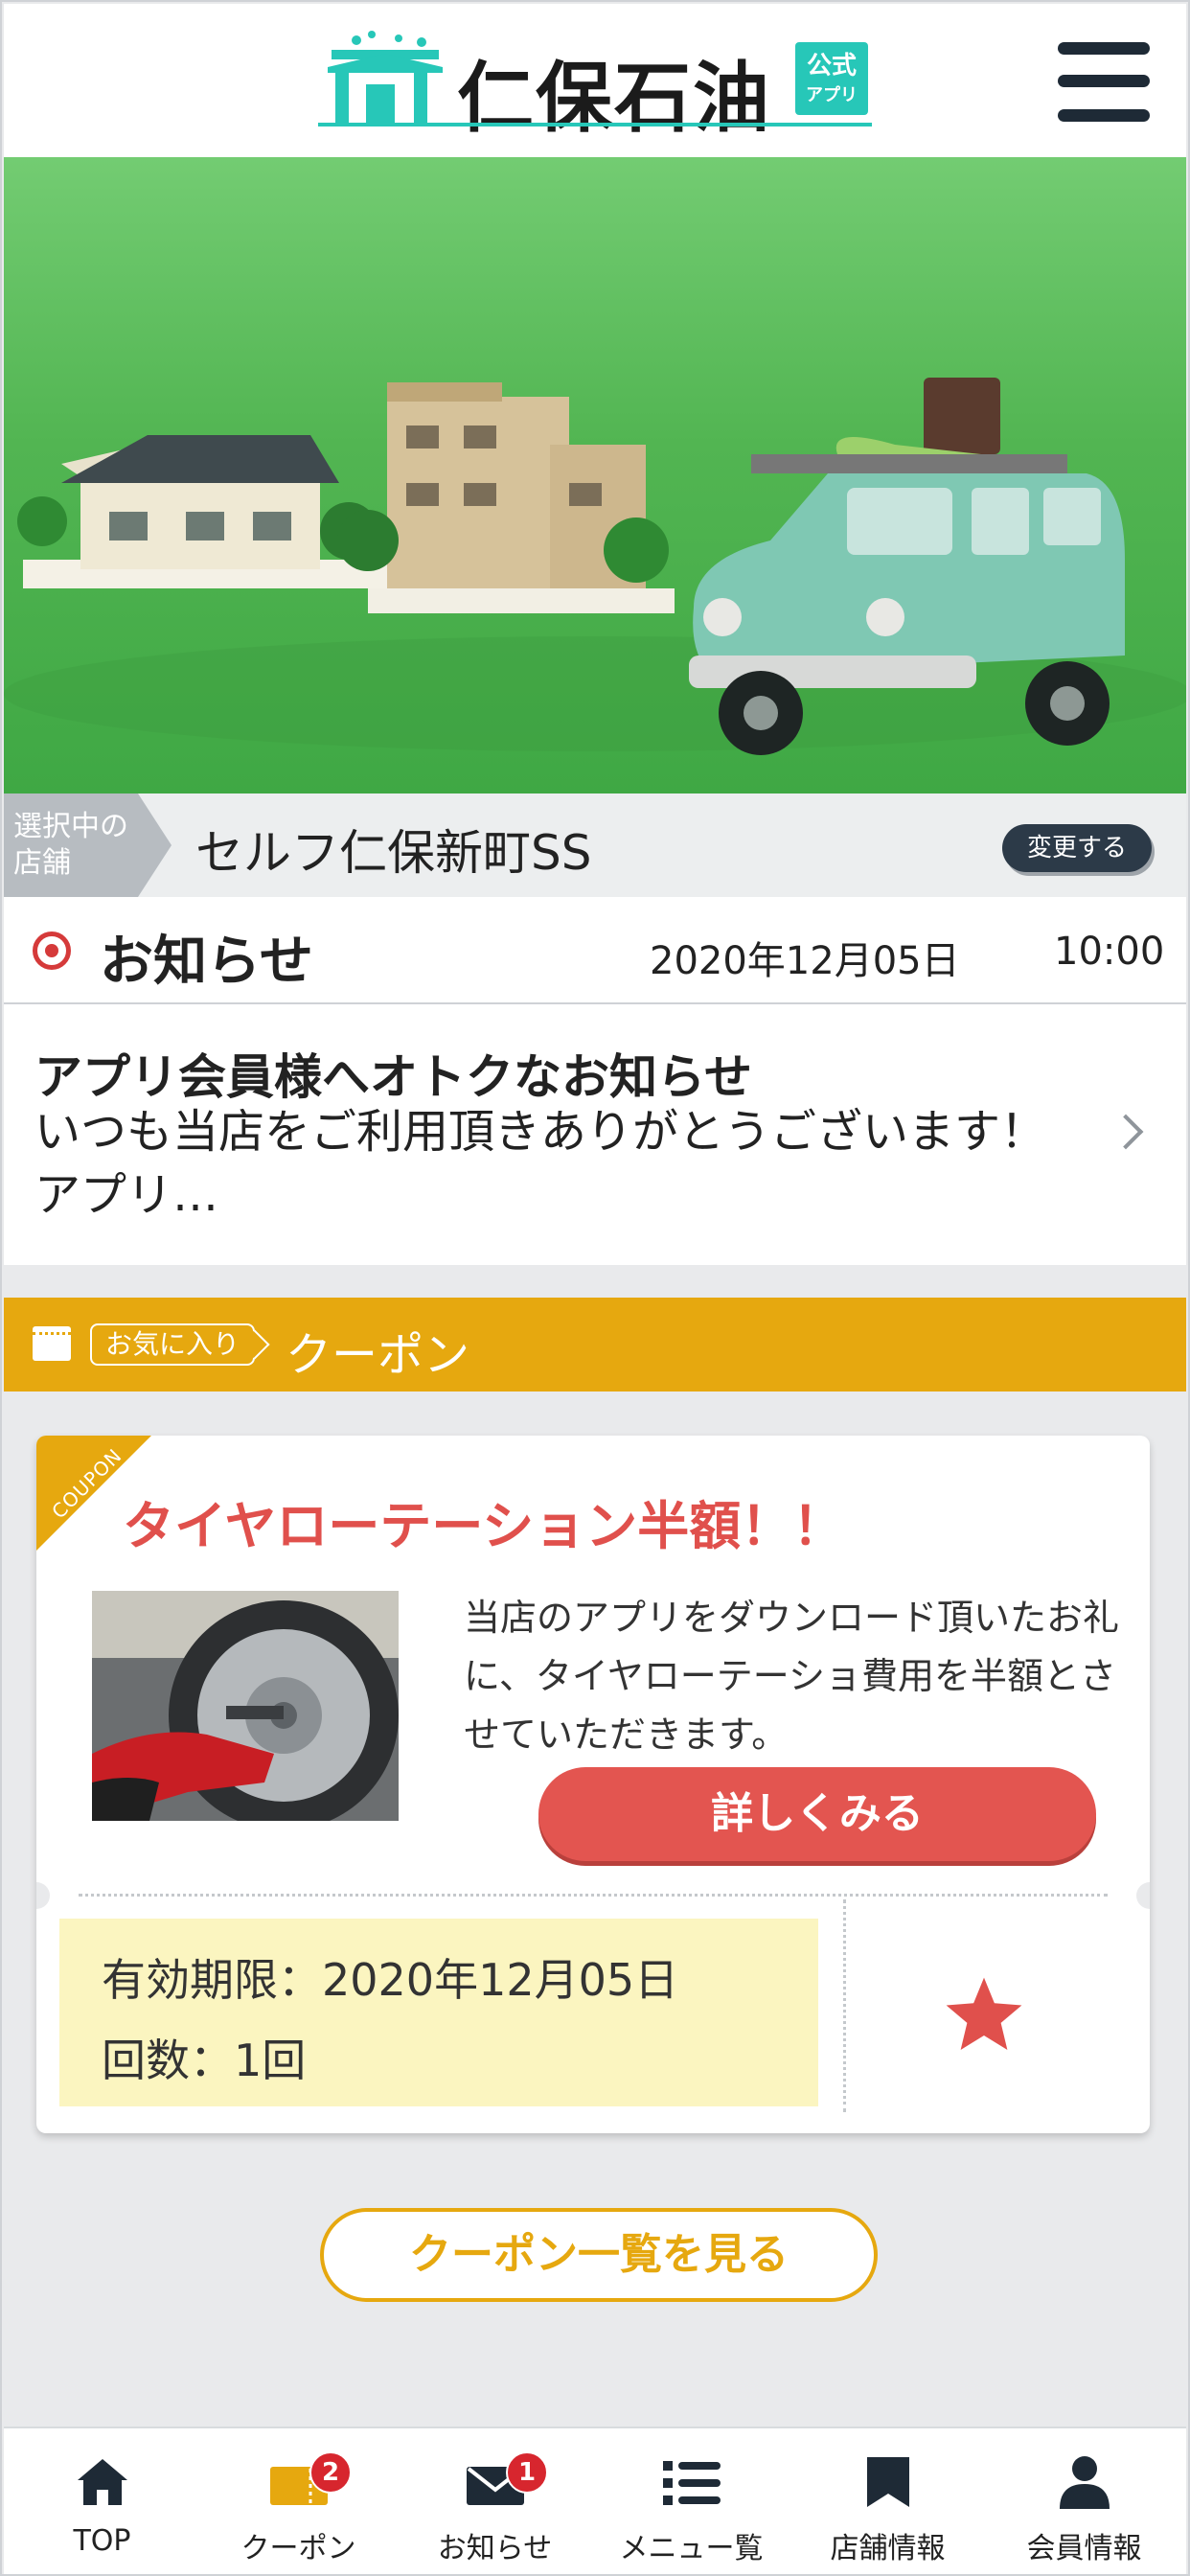 Image resolution: width=1190 pixels, height=2576 pixels. Describe the element at coordinates (614, 98) in the screenshot. I see `logo-text: 仁保石油` at that location.